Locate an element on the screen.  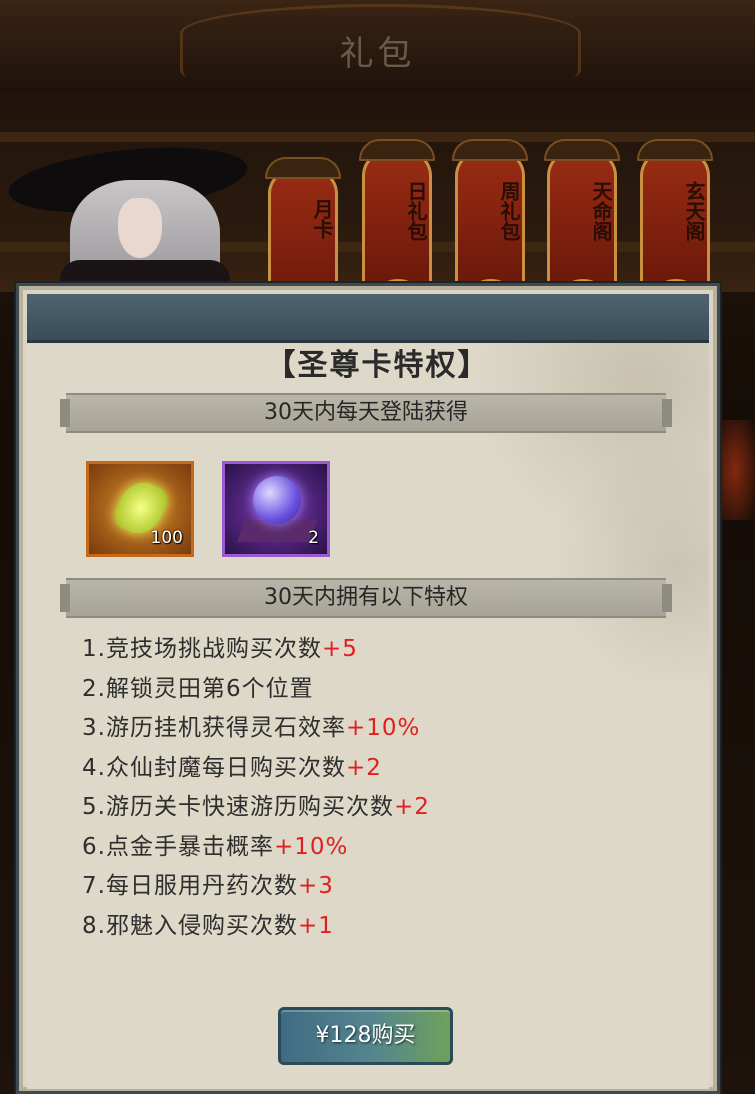
privilege-section-ribbon: 30天内拥有以下特权 is located at coordinates (366, 598).